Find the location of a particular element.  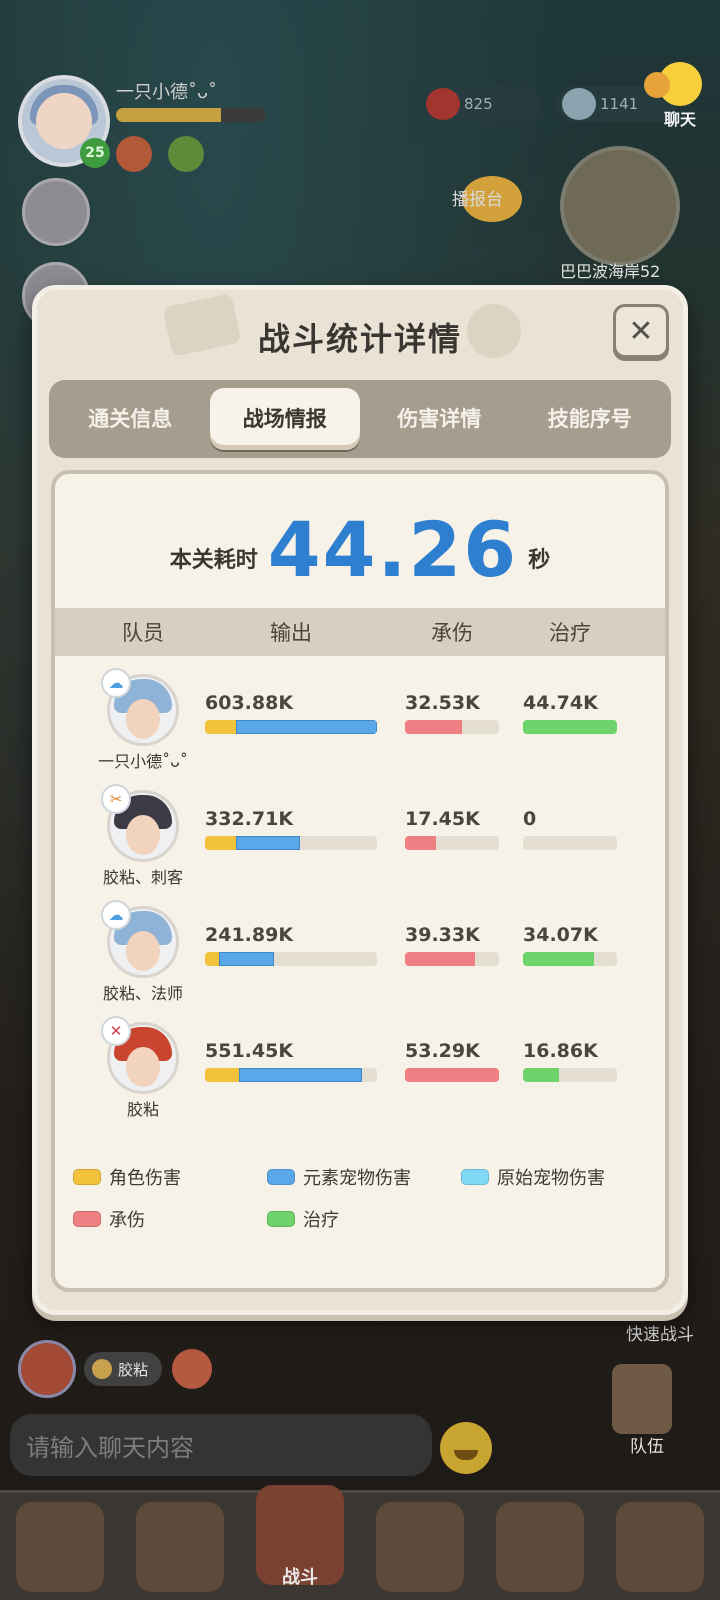

output-stat: 332.71K is located at coordinates (291, 829).